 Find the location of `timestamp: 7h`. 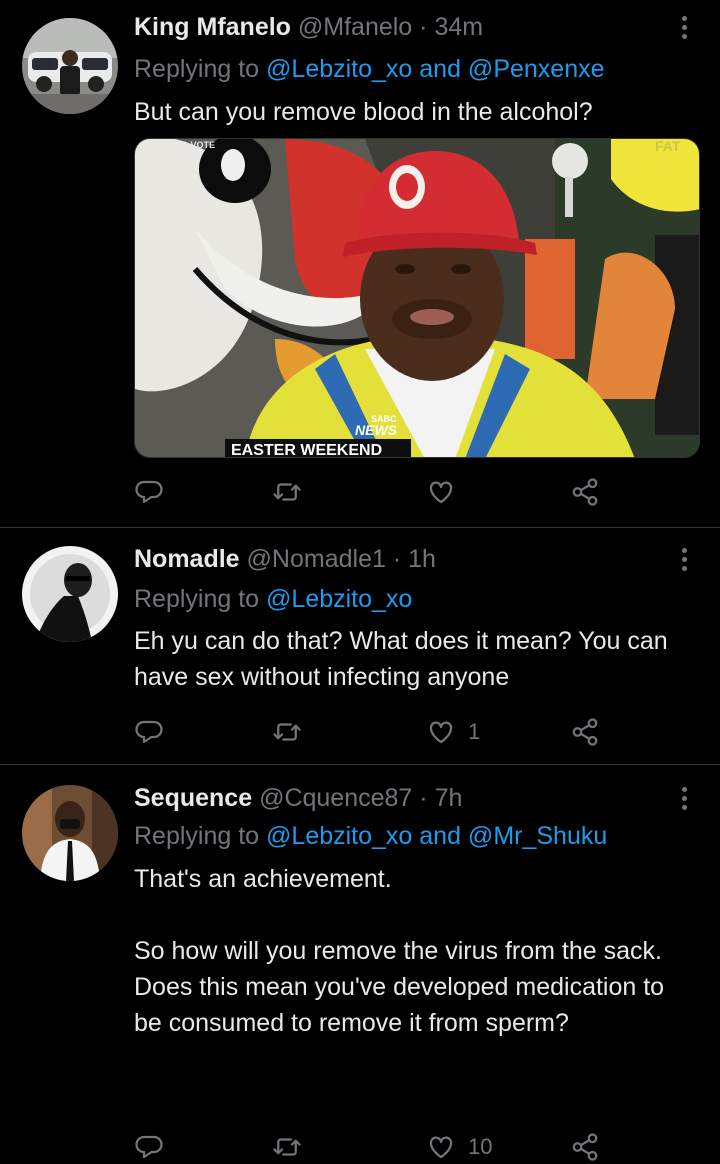

timestamp: 7h is located at coordinates (449, 798).